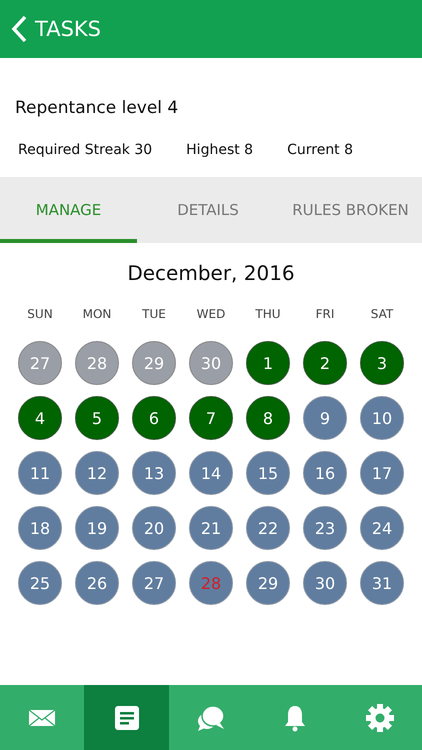 The width and height of the screenshot is (422, 750). Describe the element at coordinates (379, 717) in the screenshot. I see `settings-icon` at that location.